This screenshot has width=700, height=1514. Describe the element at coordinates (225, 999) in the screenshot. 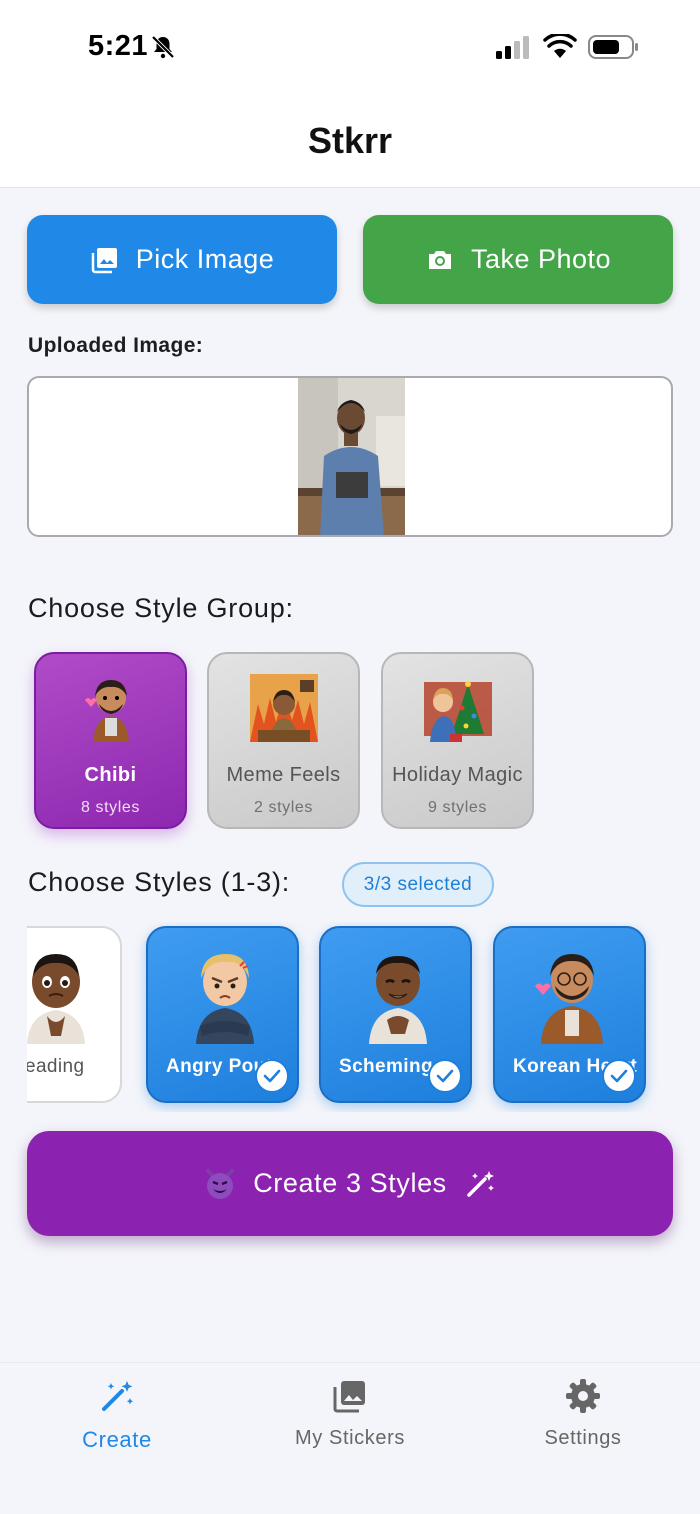

I see `angry-pout-avatar` at that location.